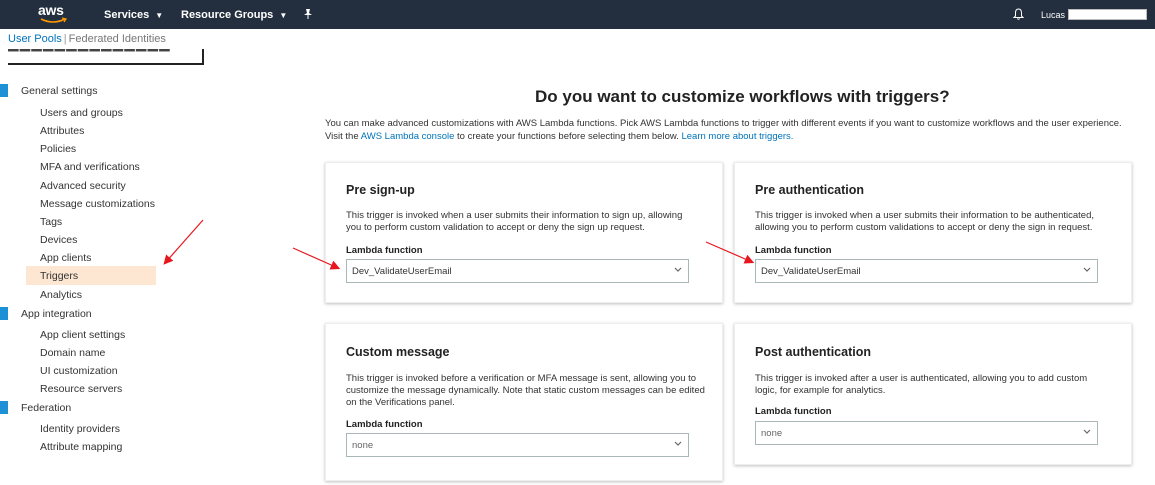  What do you see at coordinates (65, 258) in the screenshot?
I see `sidebar-item-app-clients: App clients` at bounding box center [65, 258].